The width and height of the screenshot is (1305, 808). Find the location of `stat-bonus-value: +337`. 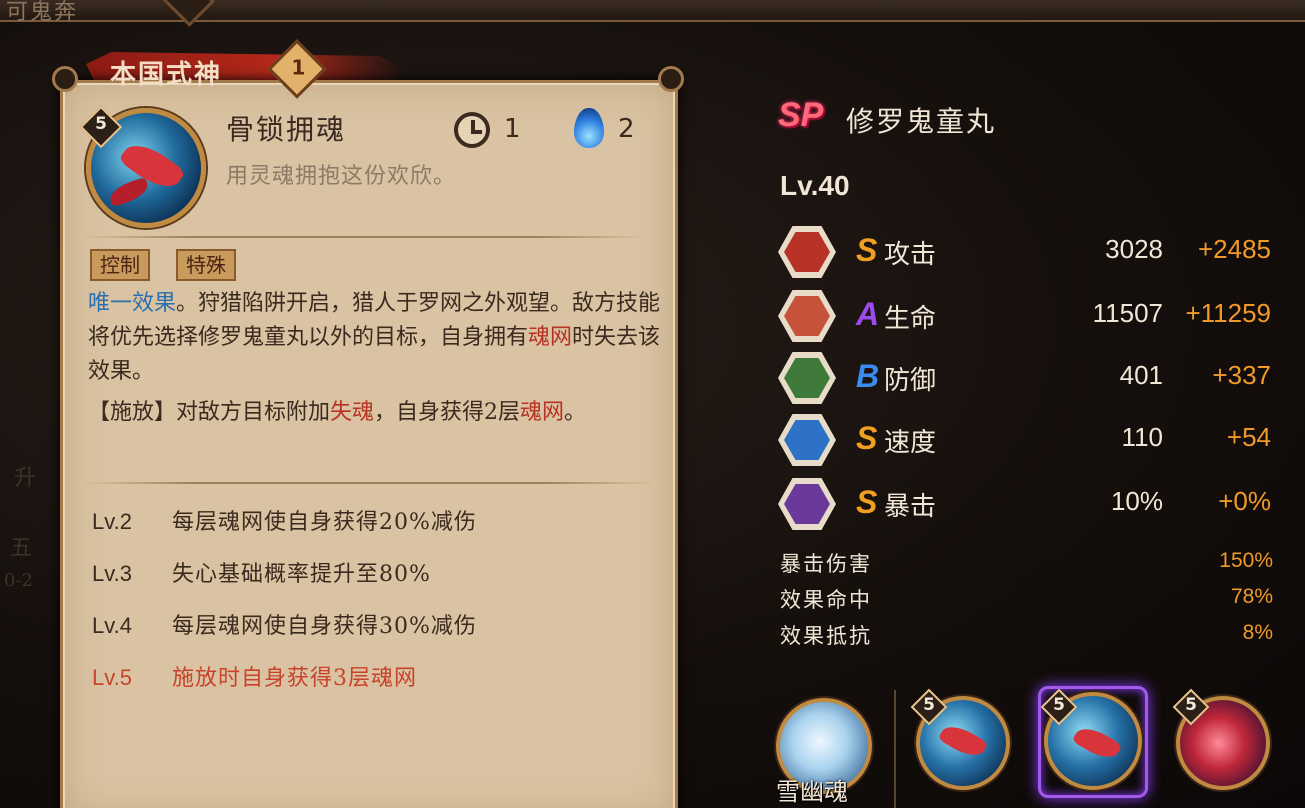

stat-bonus-value: +337 is located at coordinates (1241, 375).